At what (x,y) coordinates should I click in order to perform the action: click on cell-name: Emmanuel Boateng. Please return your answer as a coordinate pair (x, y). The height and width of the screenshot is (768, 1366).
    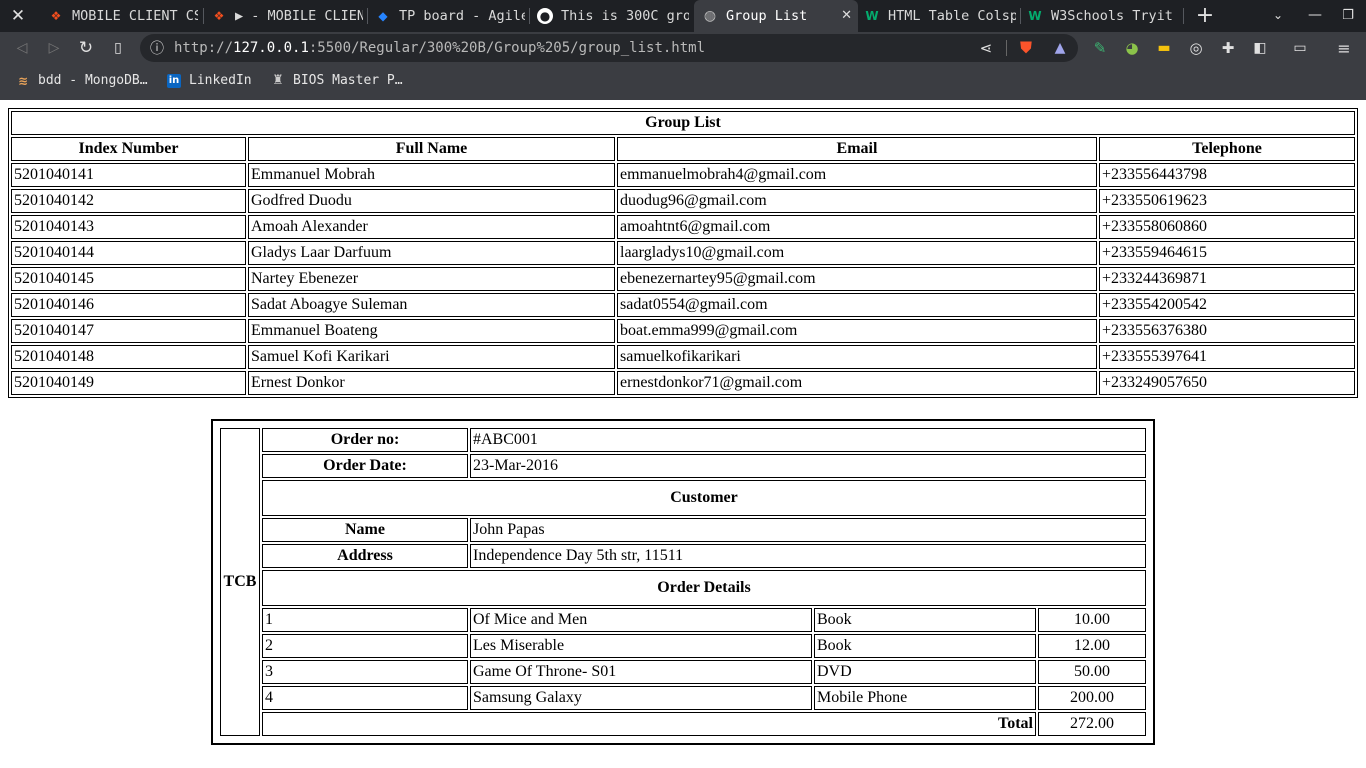
    Looking at the image, I should click on (431, 331).